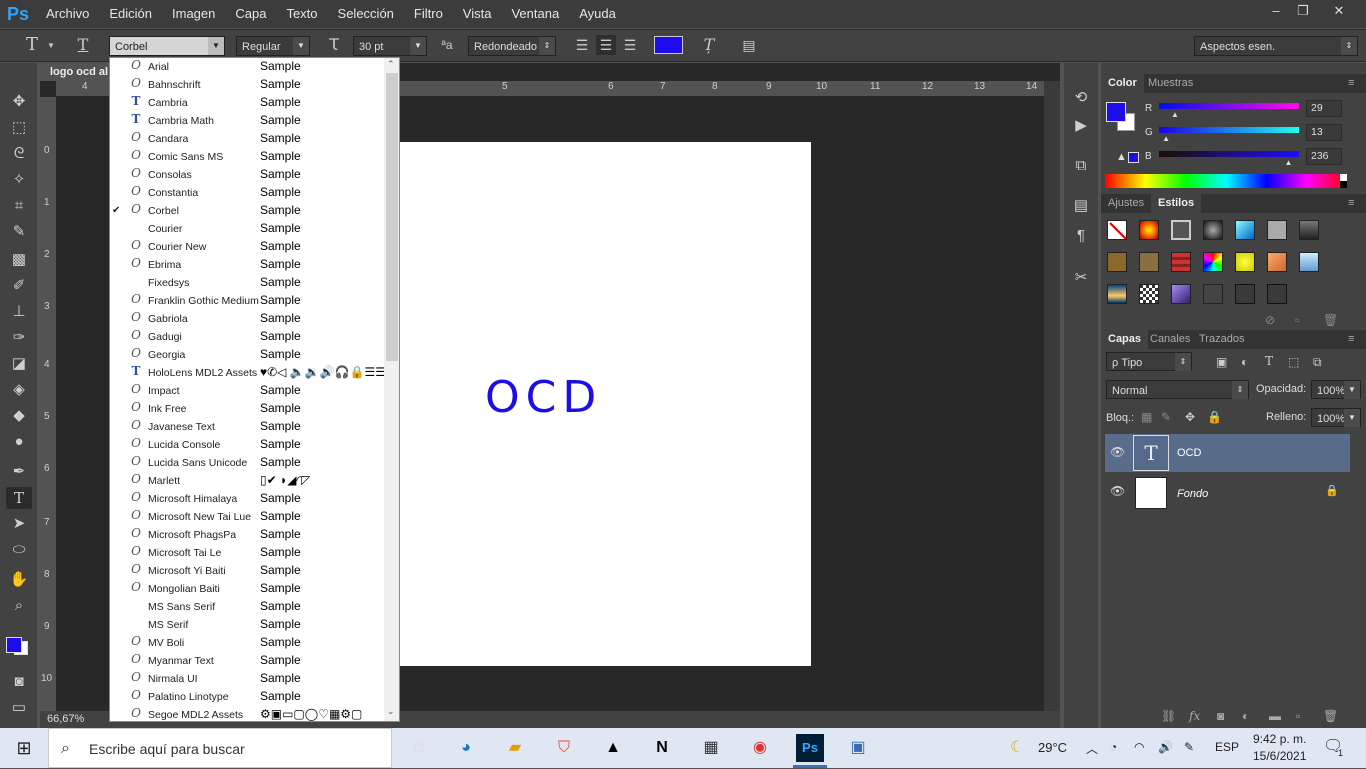  I want to click on font-list-item: O Palatino Linotype Sample, so click(247, 697).